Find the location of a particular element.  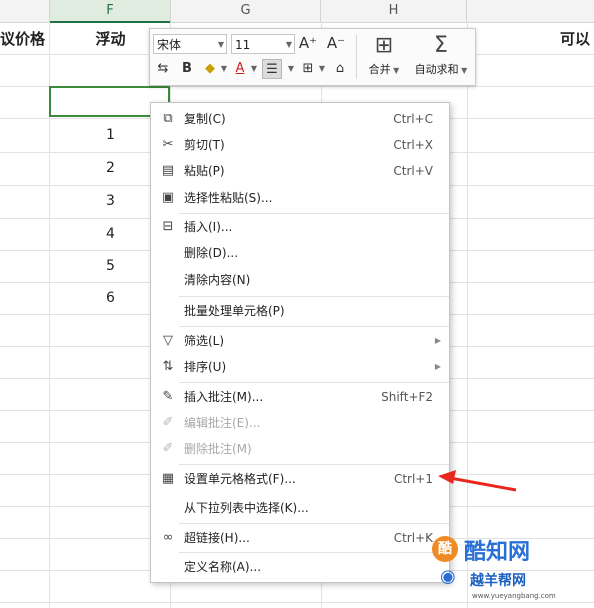

menu-item-shortcut: Ctrl+C is located at coordinates (413, 119).